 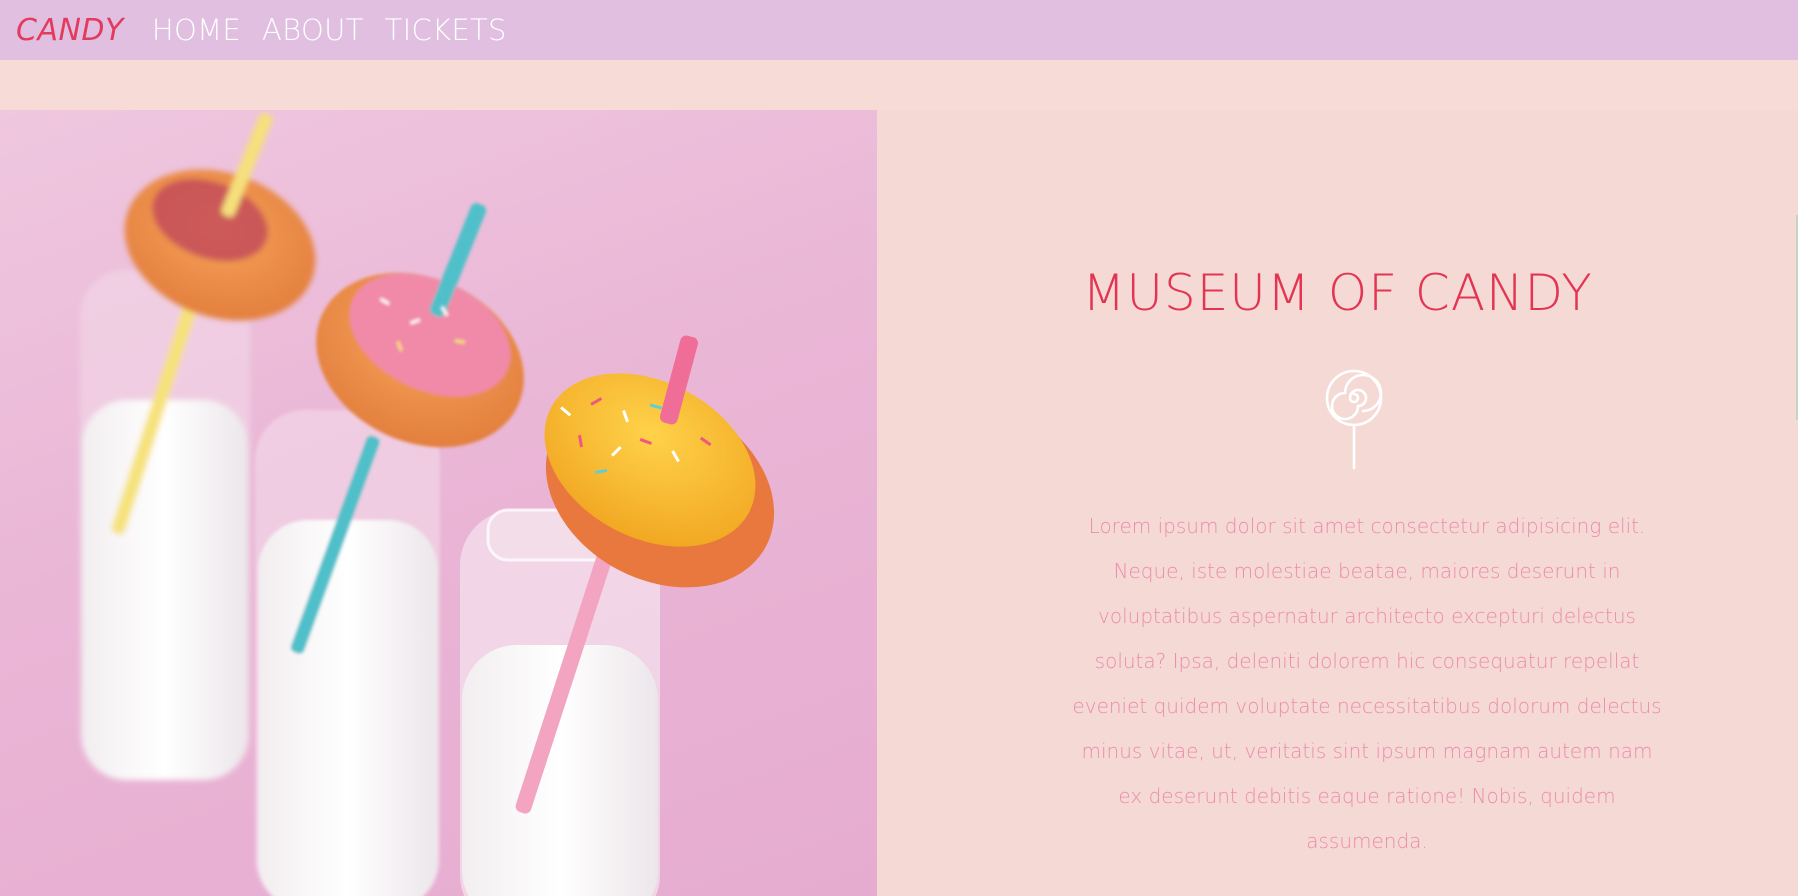 I want to click on middle-bottle, so click(x=347, y=653).